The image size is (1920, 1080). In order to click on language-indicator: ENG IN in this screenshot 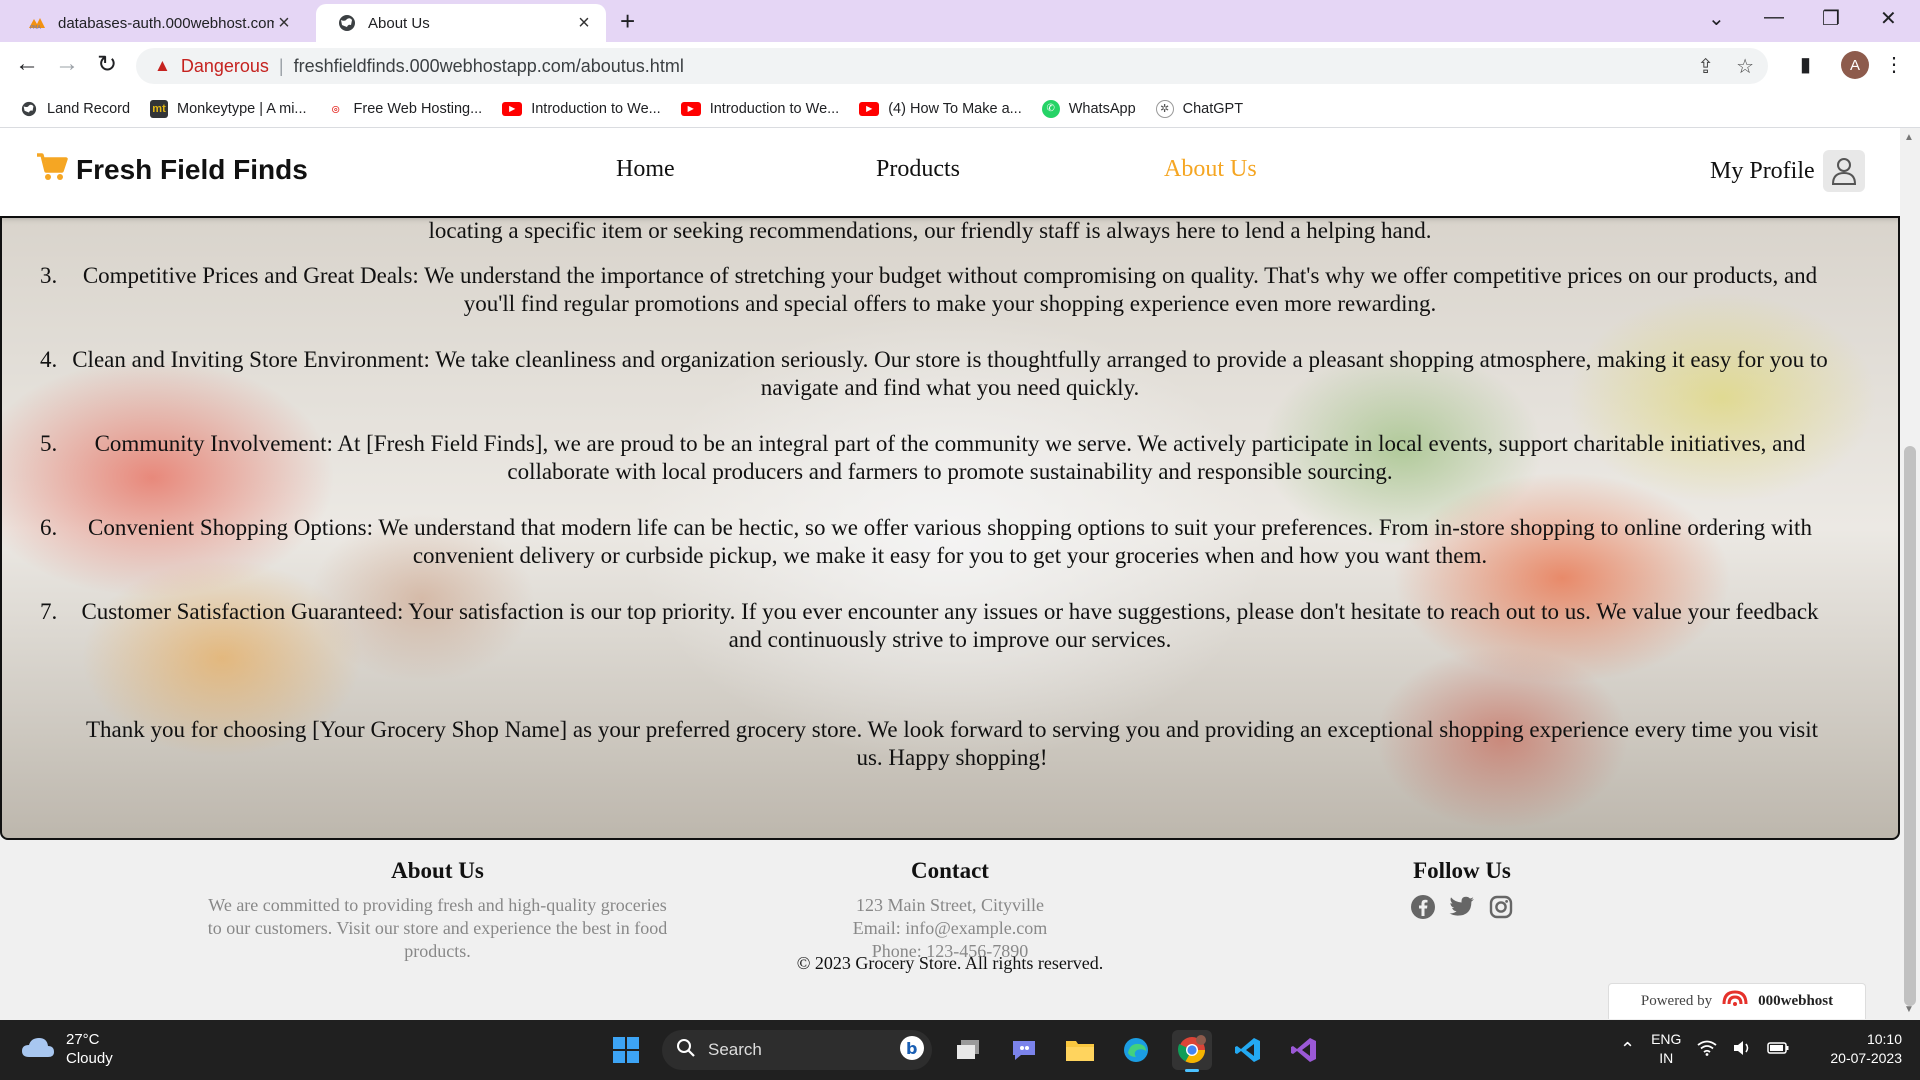, I will do `click(1666, 1049)`.